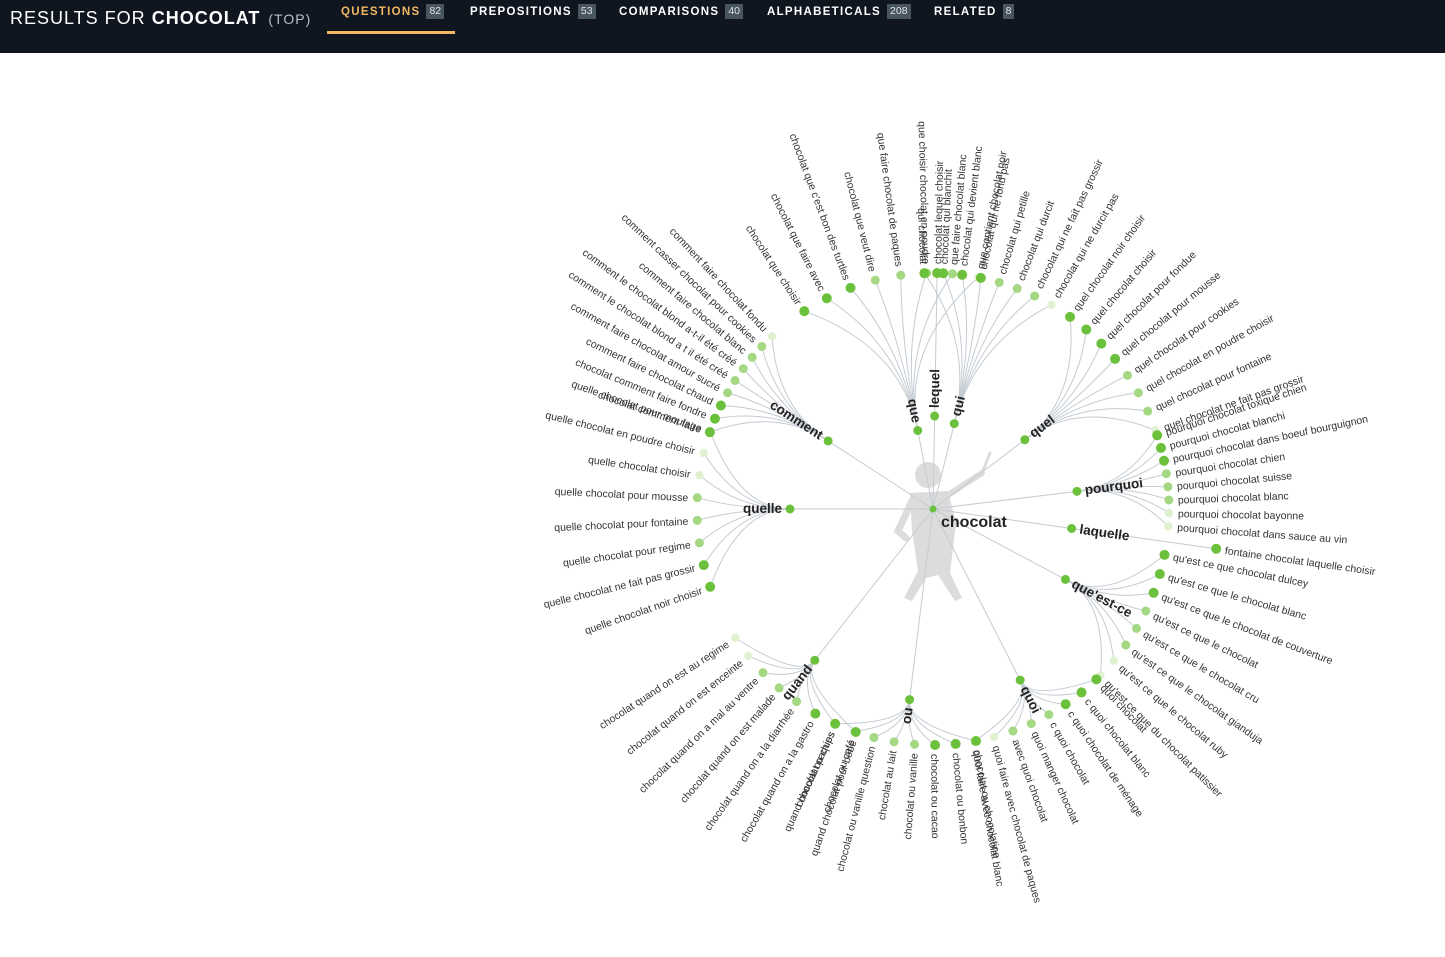 This screenshot has height=957, width=1445. I want to click on leaf-label-chocolat-que-c-est-bon-des-turtles: chocolat que c'est bon des turtles, so click(819, 207).